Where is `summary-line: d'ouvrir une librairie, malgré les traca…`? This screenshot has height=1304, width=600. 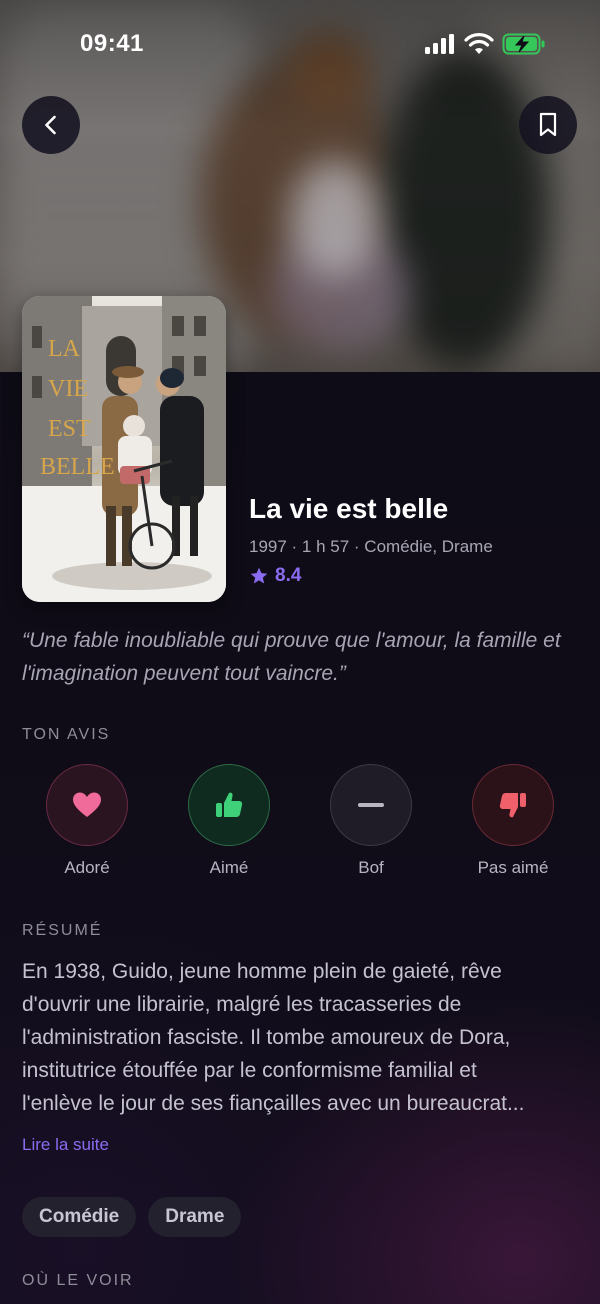 summary-line: d'ouvrir une librairie, malgré les traca… is located at coordinates (242, 1004).